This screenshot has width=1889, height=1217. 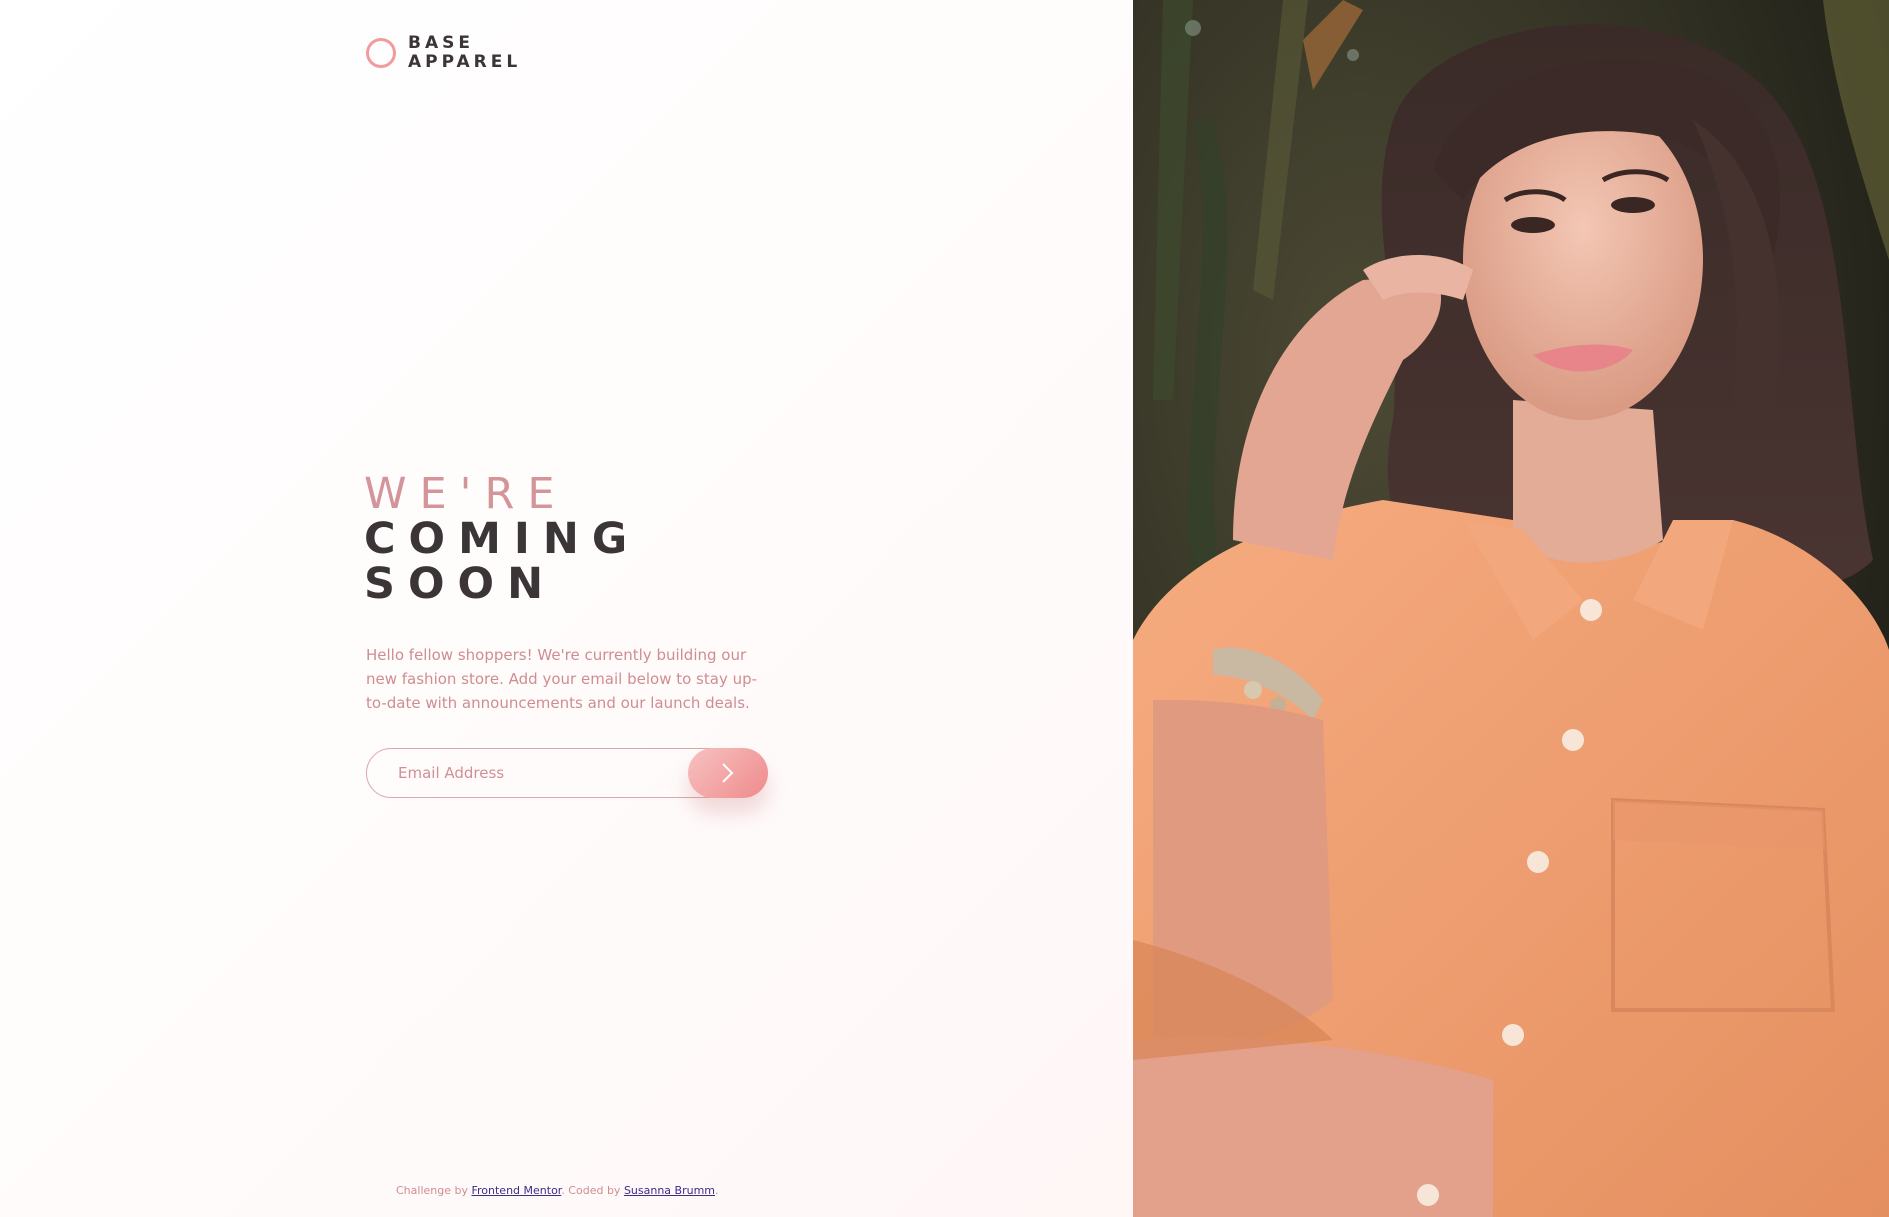 I want to click on attribution-middle: . Coded by, so click(x=592, y=1190).